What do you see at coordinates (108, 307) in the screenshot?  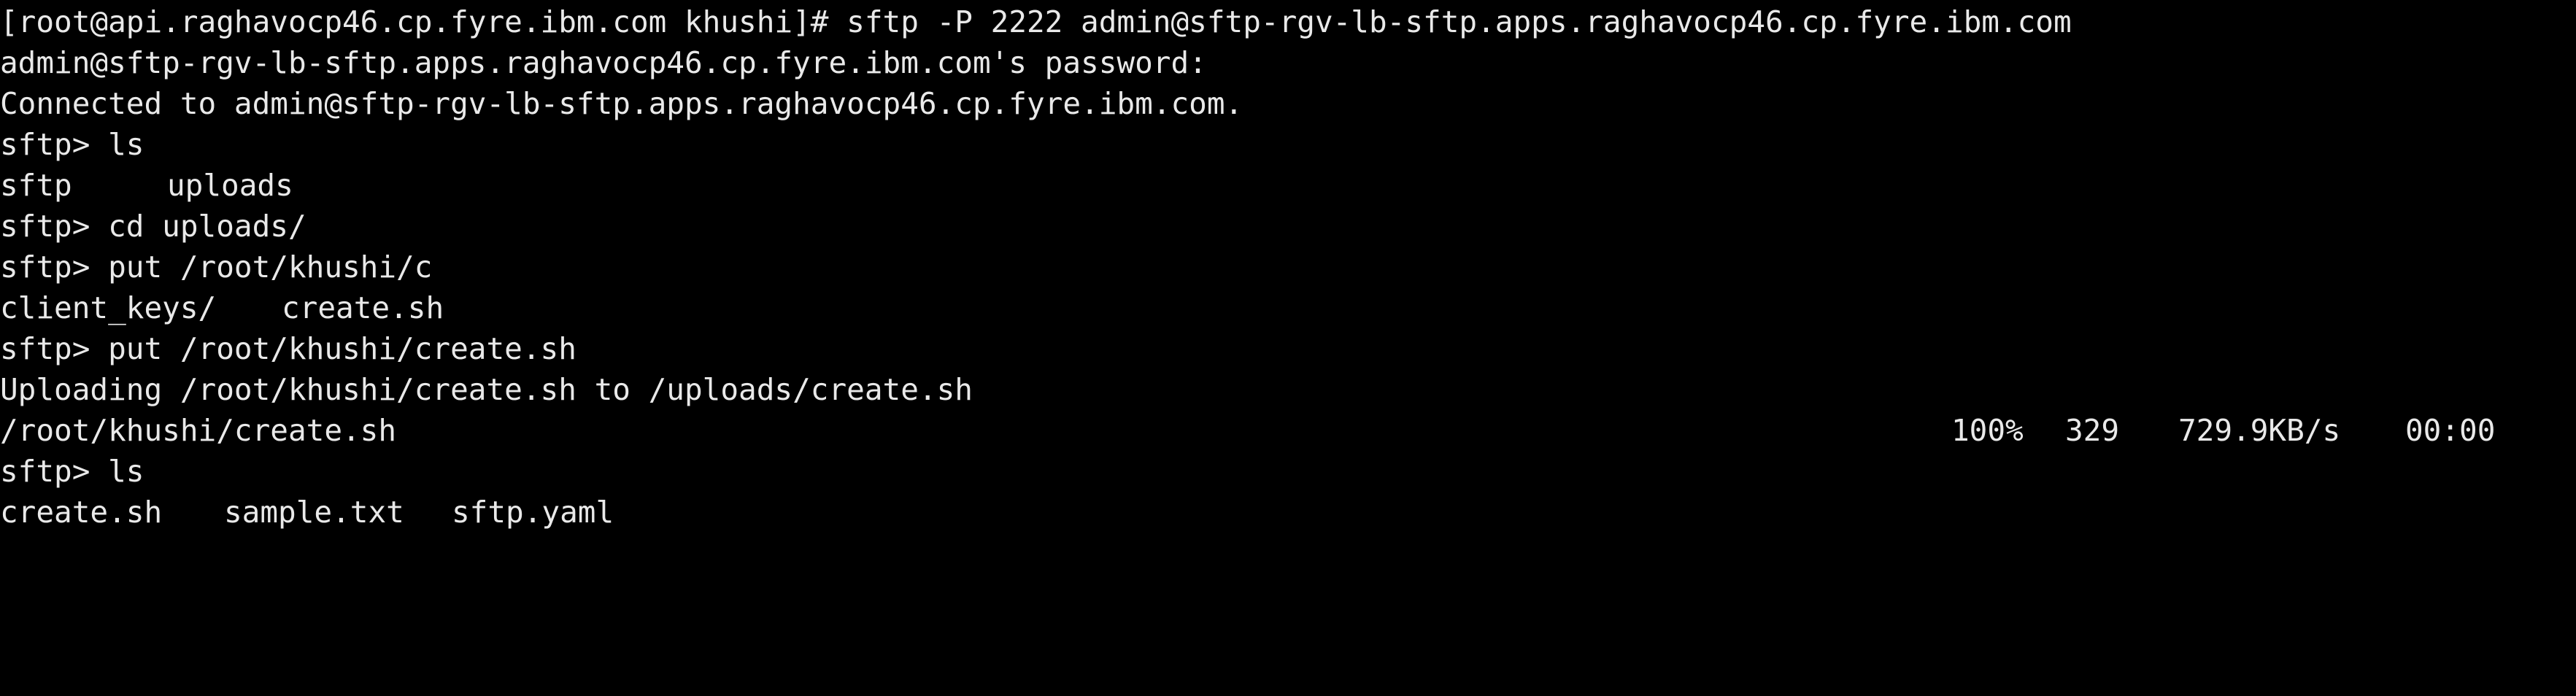 I see `completion-entry-client-keys: client_keys/` at bounding box center [108, 307].